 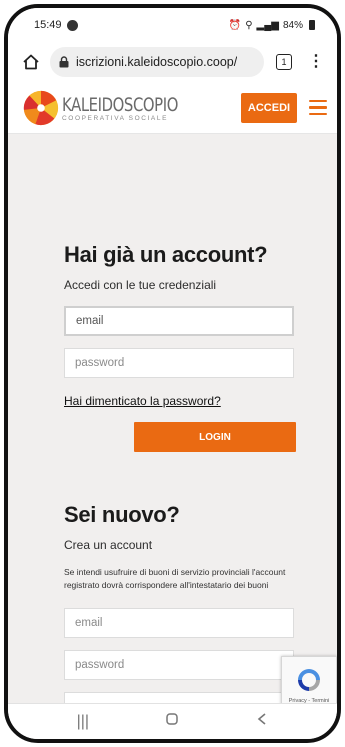 What do you see at coordinates (108, 545) in the screenshot?
I see `register-subtitle: Crea un account` at bounding box center [108, 545].